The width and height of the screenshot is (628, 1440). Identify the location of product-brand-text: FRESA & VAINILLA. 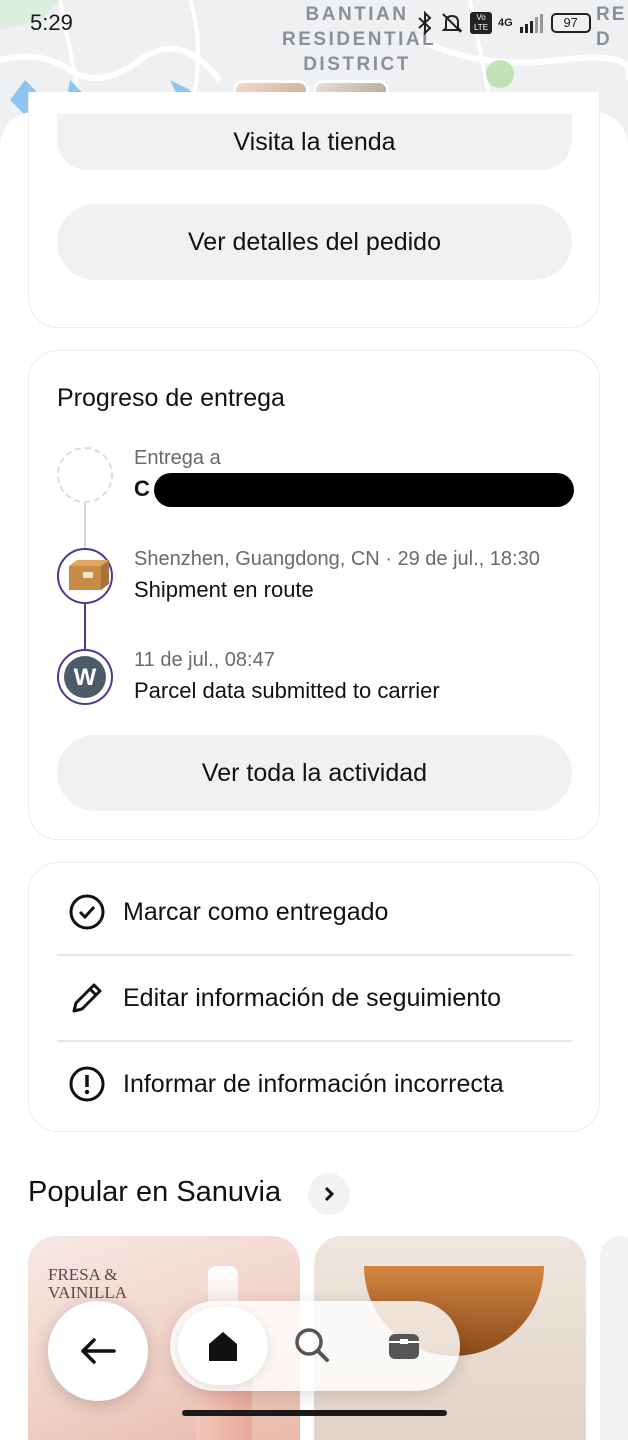
(88, 1283).